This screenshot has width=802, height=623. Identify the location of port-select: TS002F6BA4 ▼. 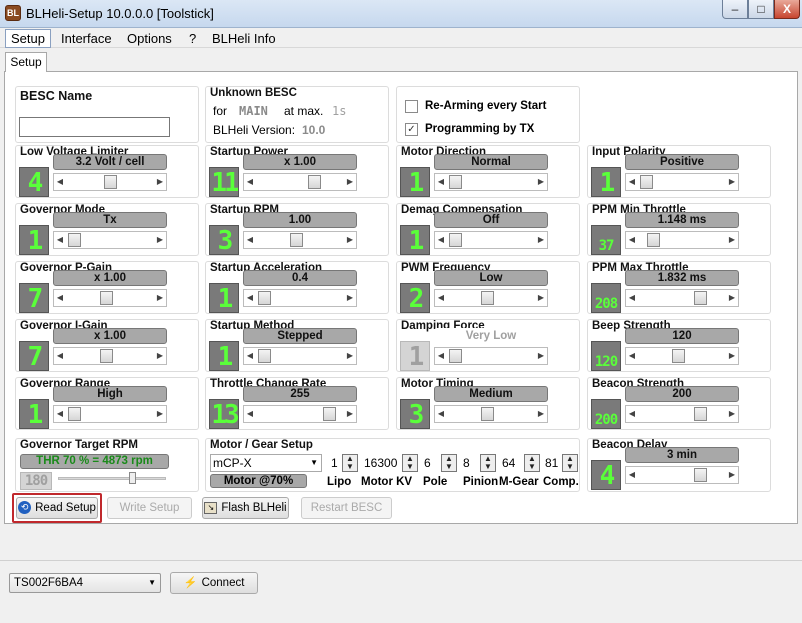
(85, 583).